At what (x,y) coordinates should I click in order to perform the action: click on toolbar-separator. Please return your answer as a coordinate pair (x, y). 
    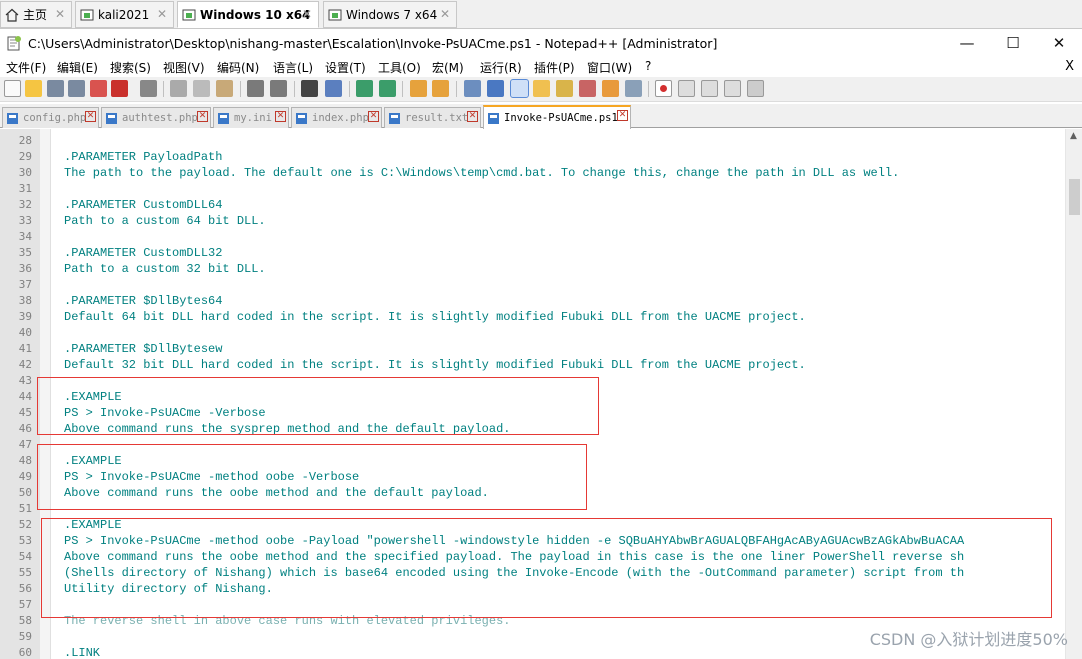
    Looking at the image, I should click on (349, 89).